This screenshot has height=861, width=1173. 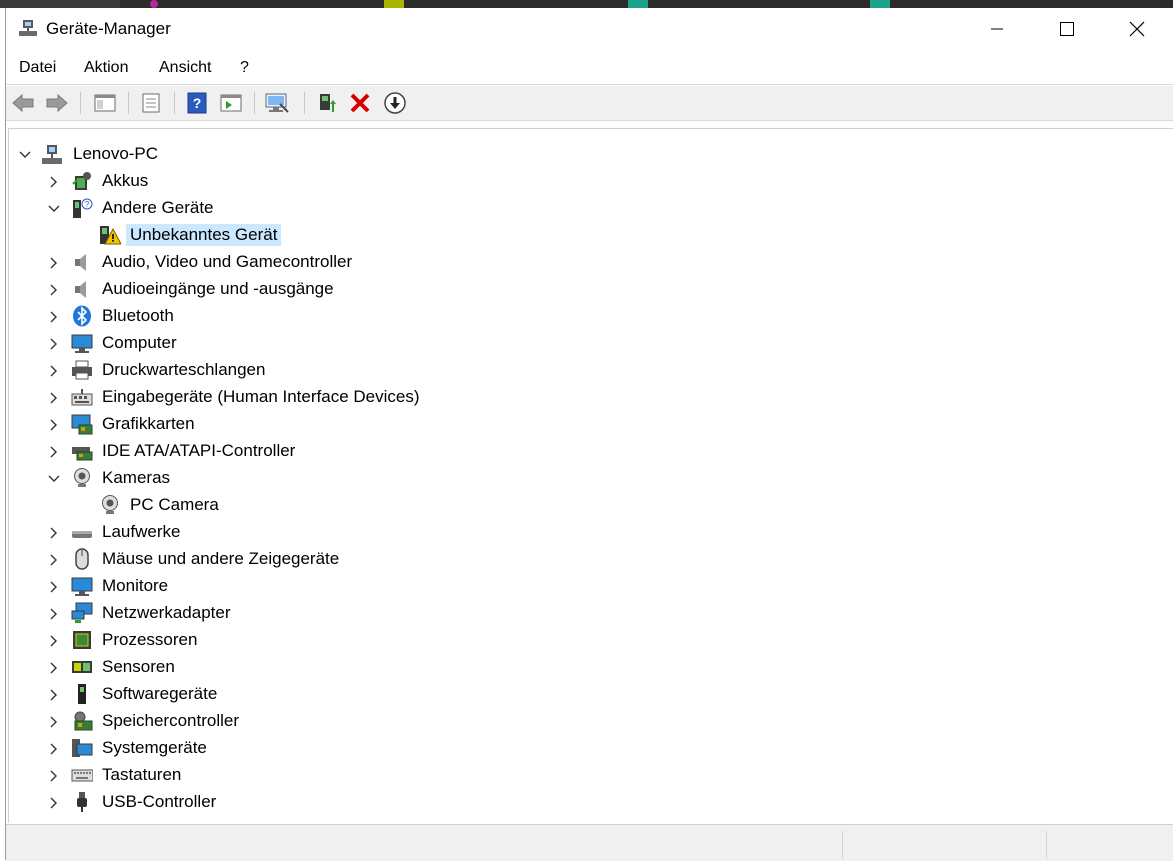 What do you see at coordinates (82, 370) in the screenshot?
I see `printer-icon` at bounding box center [82, 370].